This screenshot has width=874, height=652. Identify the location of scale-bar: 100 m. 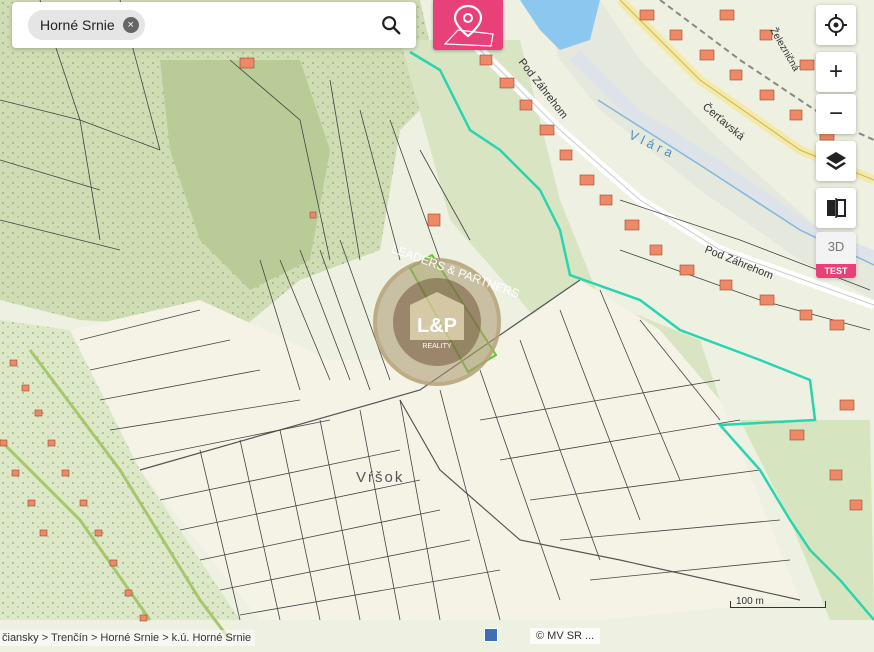
(778, 603).